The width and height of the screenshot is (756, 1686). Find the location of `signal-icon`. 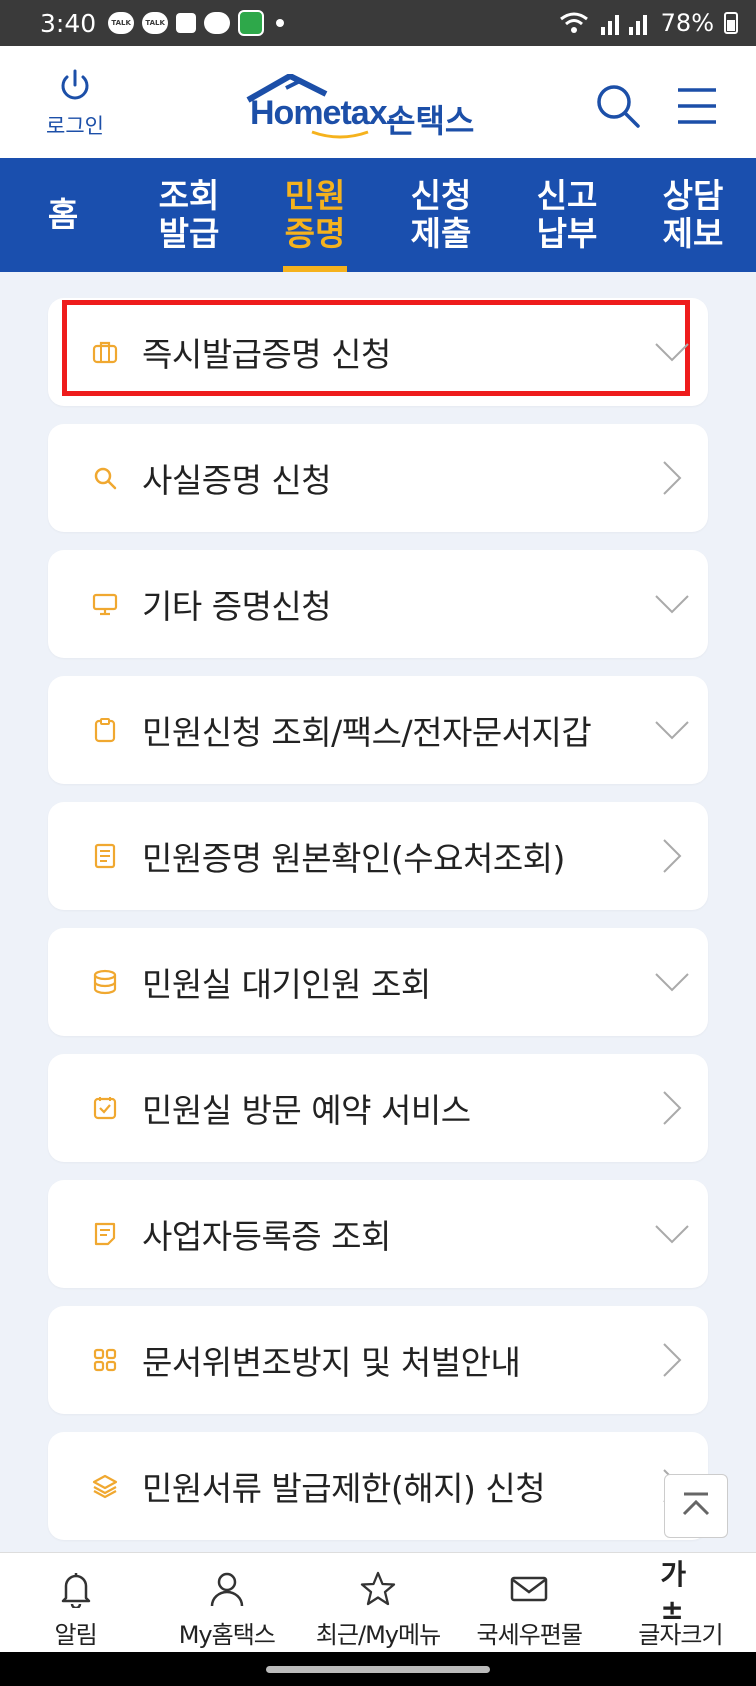

signal-icon is located at coordinates (623, 25).